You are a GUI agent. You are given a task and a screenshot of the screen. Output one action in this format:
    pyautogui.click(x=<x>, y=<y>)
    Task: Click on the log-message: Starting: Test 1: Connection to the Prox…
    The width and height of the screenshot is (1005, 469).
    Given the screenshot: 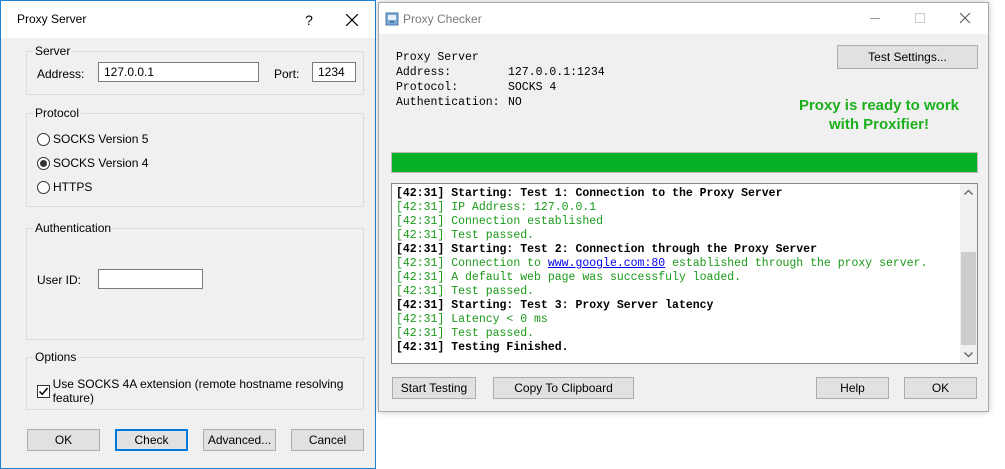 What is the action you would take?
    pyautogui.click(x=617, y=193)
    